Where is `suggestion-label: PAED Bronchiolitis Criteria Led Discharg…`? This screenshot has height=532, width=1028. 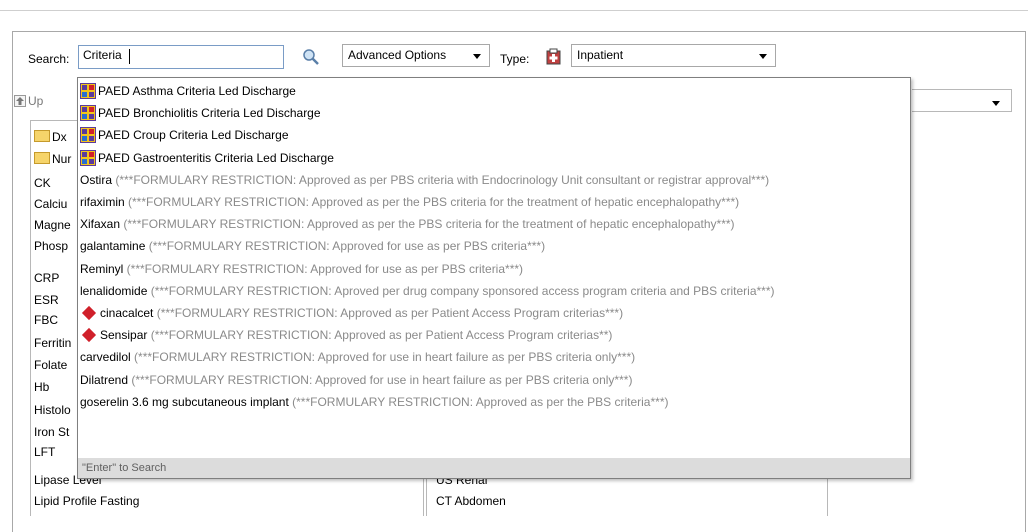 suggestion-label: PAED Bronchiolitis Criteria Led Discharg… is located at coordinates (209, 113).